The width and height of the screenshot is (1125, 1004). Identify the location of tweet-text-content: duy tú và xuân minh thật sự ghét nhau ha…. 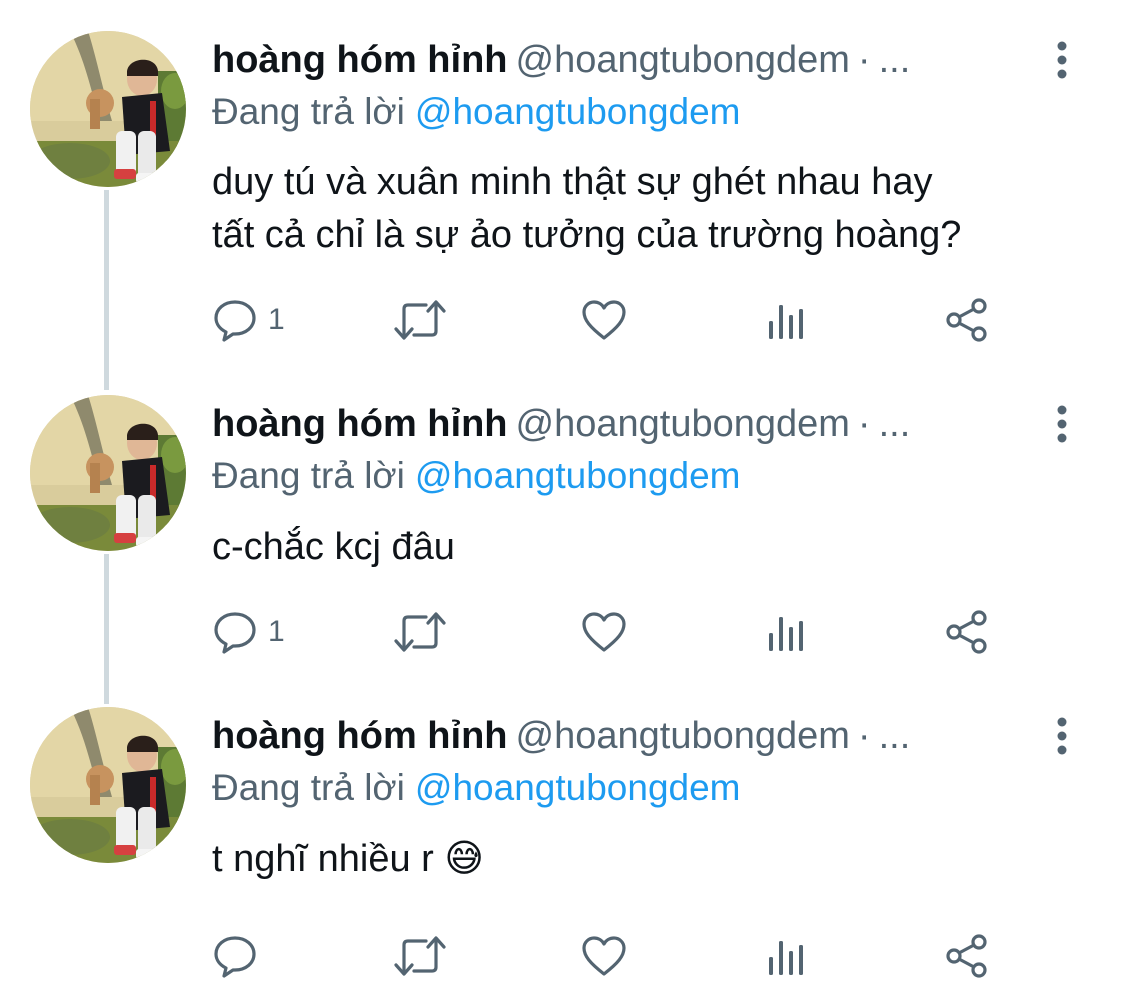
(587, 208).